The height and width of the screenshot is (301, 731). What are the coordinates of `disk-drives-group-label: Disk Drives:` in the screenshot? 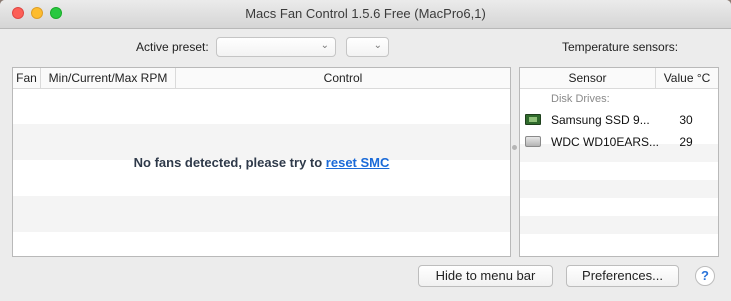 It's located at (580, 99).